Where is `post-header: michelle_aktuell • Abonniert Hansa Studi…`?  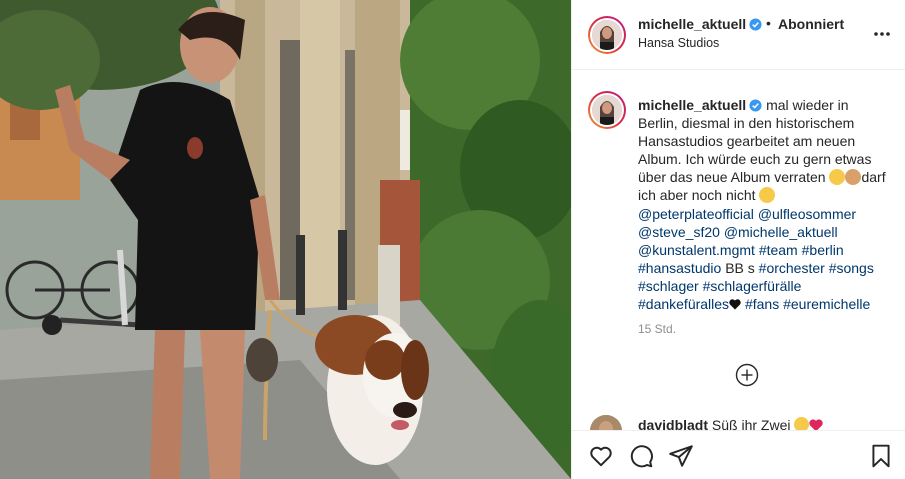 post-header: michelle_aktuell • Abonniert Hansa Studi… is located at coordinates (738, 35).